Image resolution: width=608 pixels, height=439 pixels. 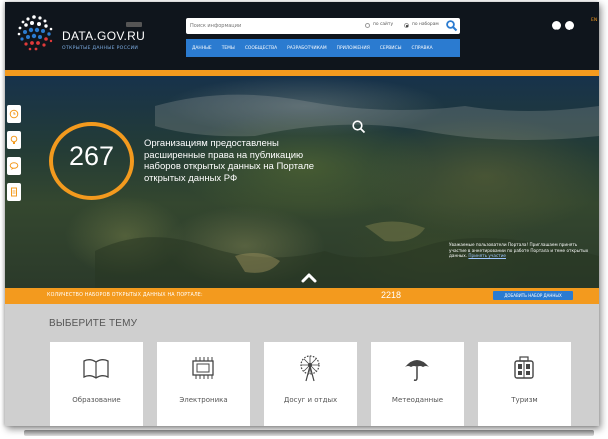 I want to click on logo-subtitle: ОТКРЫТЫЕ ДАННЫЕ РОССИИ, so click(x=100, y=48).